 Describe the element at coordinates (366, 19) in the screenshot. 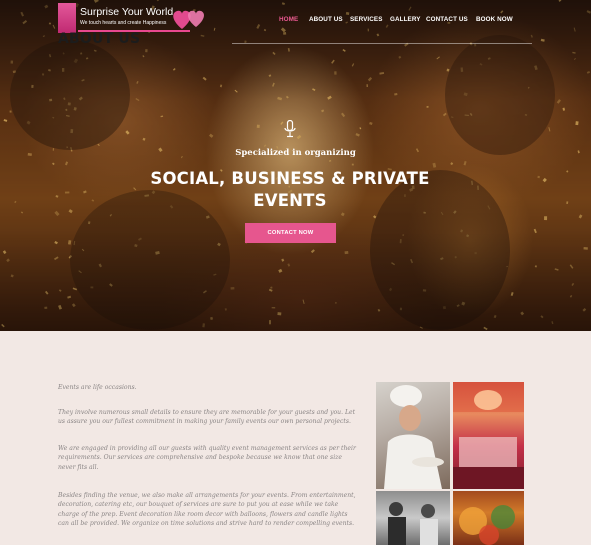

I see `nav-services: SERVICES` at that location.